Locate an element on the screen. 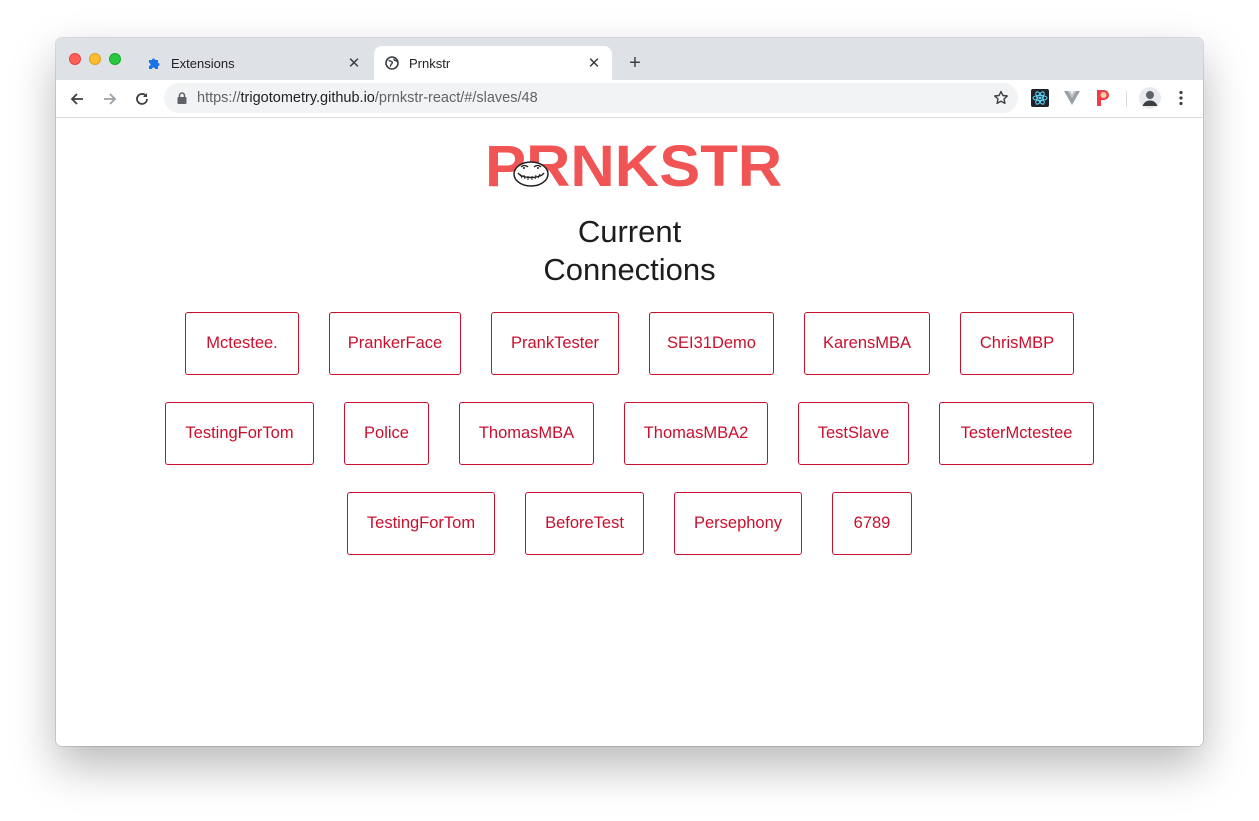  url-host: trigotometry.github.io is located at coordinates (307, 98).